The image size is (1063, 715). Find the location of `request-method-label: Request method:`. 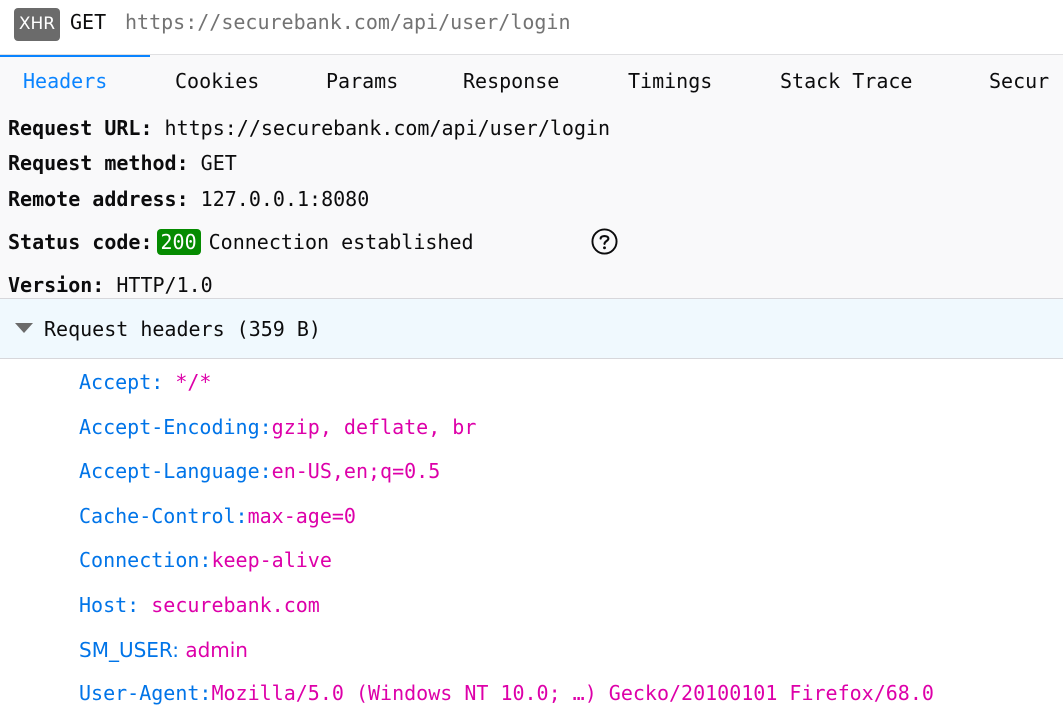

request-method-label: Request method: is located at coordinates (98, 163).